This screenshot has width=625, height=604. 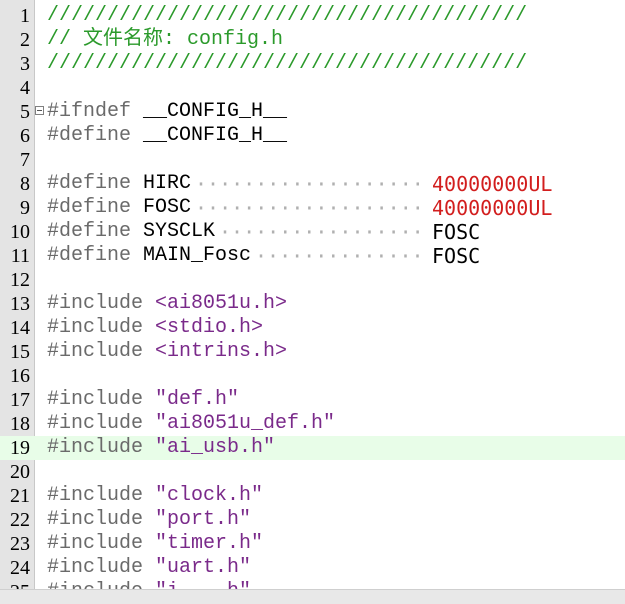 I want to click on line-number: 16, so click(x=20, y=376).